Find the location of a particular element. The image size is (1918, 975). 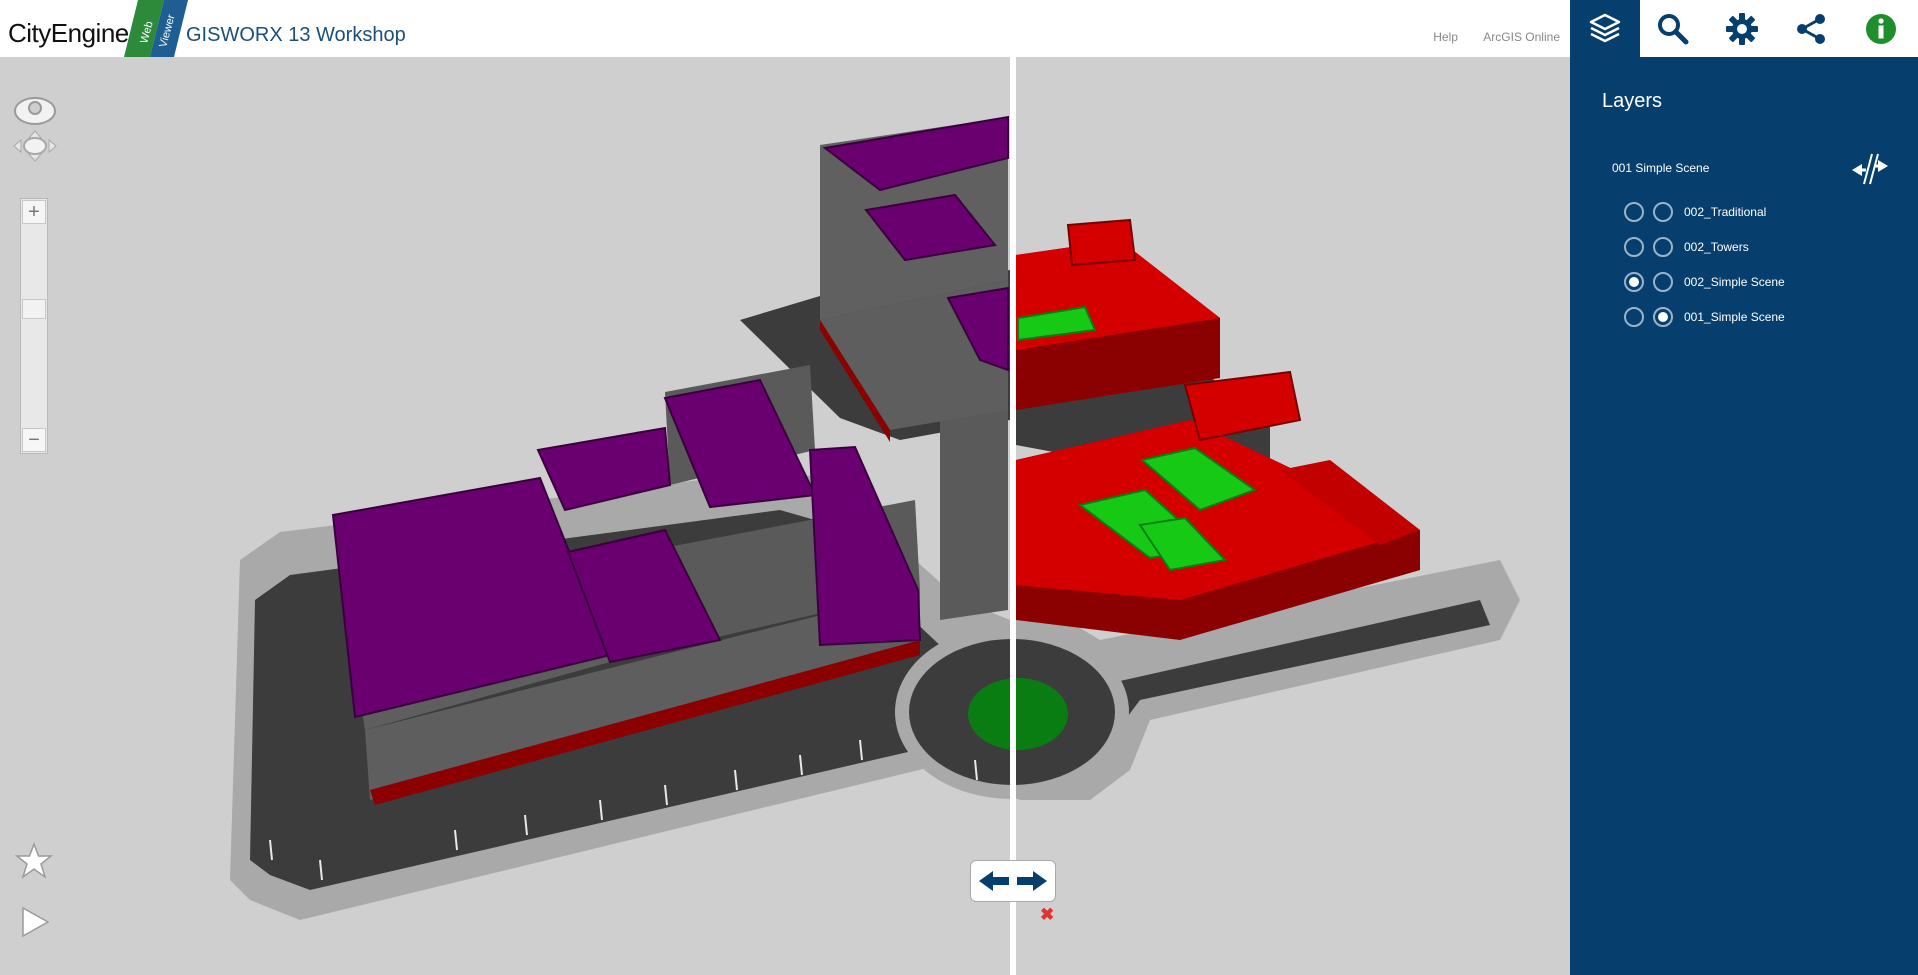

header-links: Help ArcGIS Online is located at coordinates (1485, 37).